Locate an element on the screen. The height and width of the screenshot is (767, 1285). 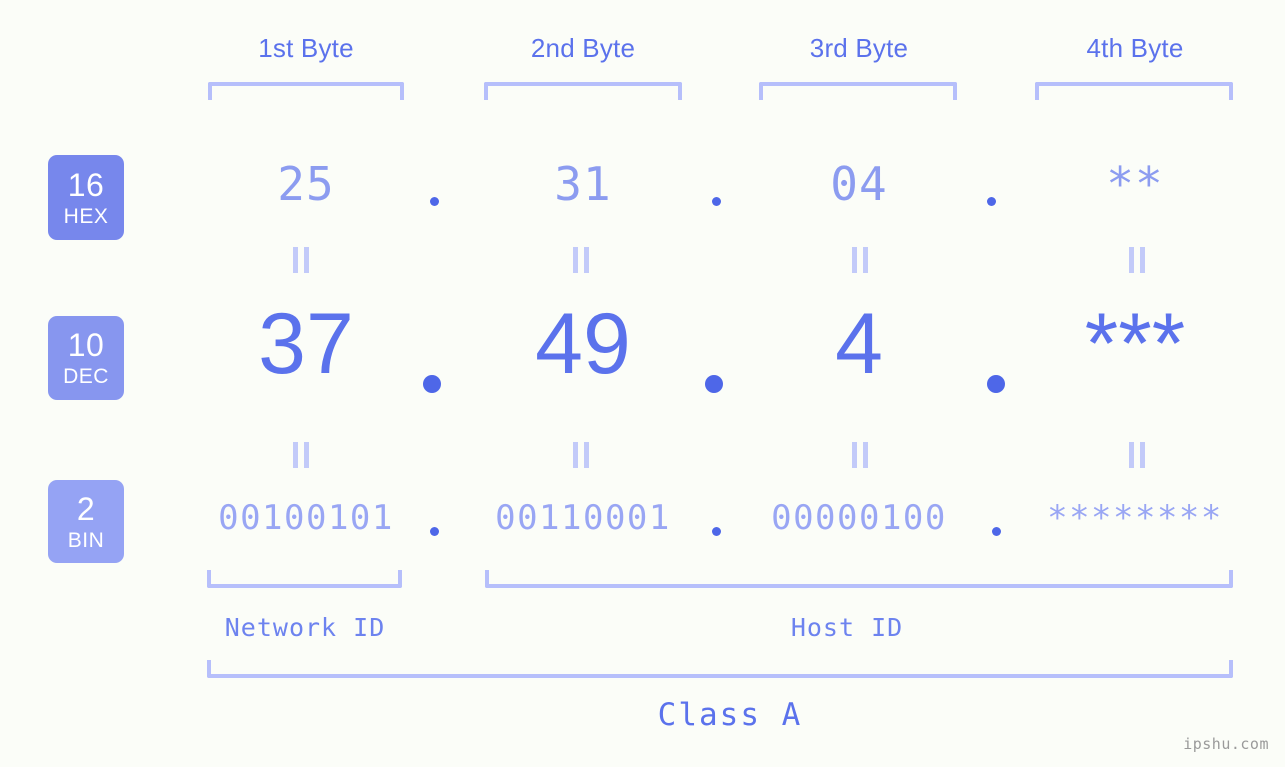
badge-dec-name: DEC is located at coordinates (86, 376).